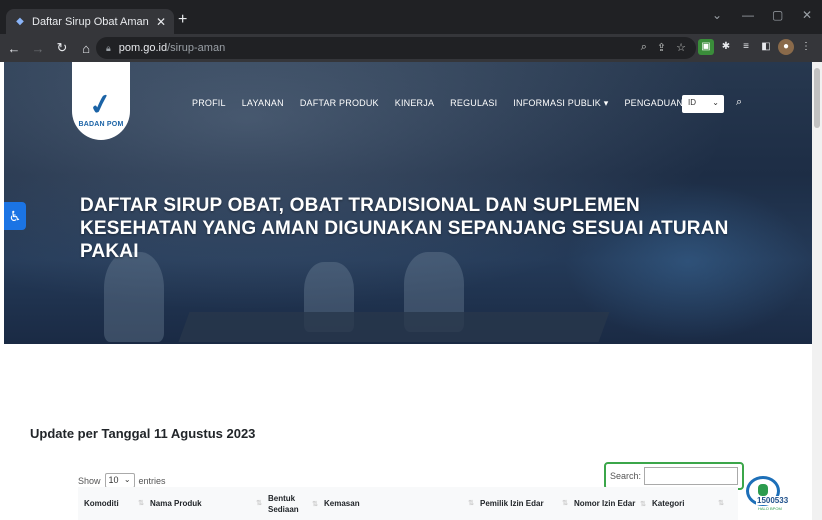 Image resolution: width=822 pixels, height=520 pixels. What do you see at coordinates (414, 103) in the screenshot?
I see `nav-item-kinerja: KINERJA` at bounding box center [414, 103].